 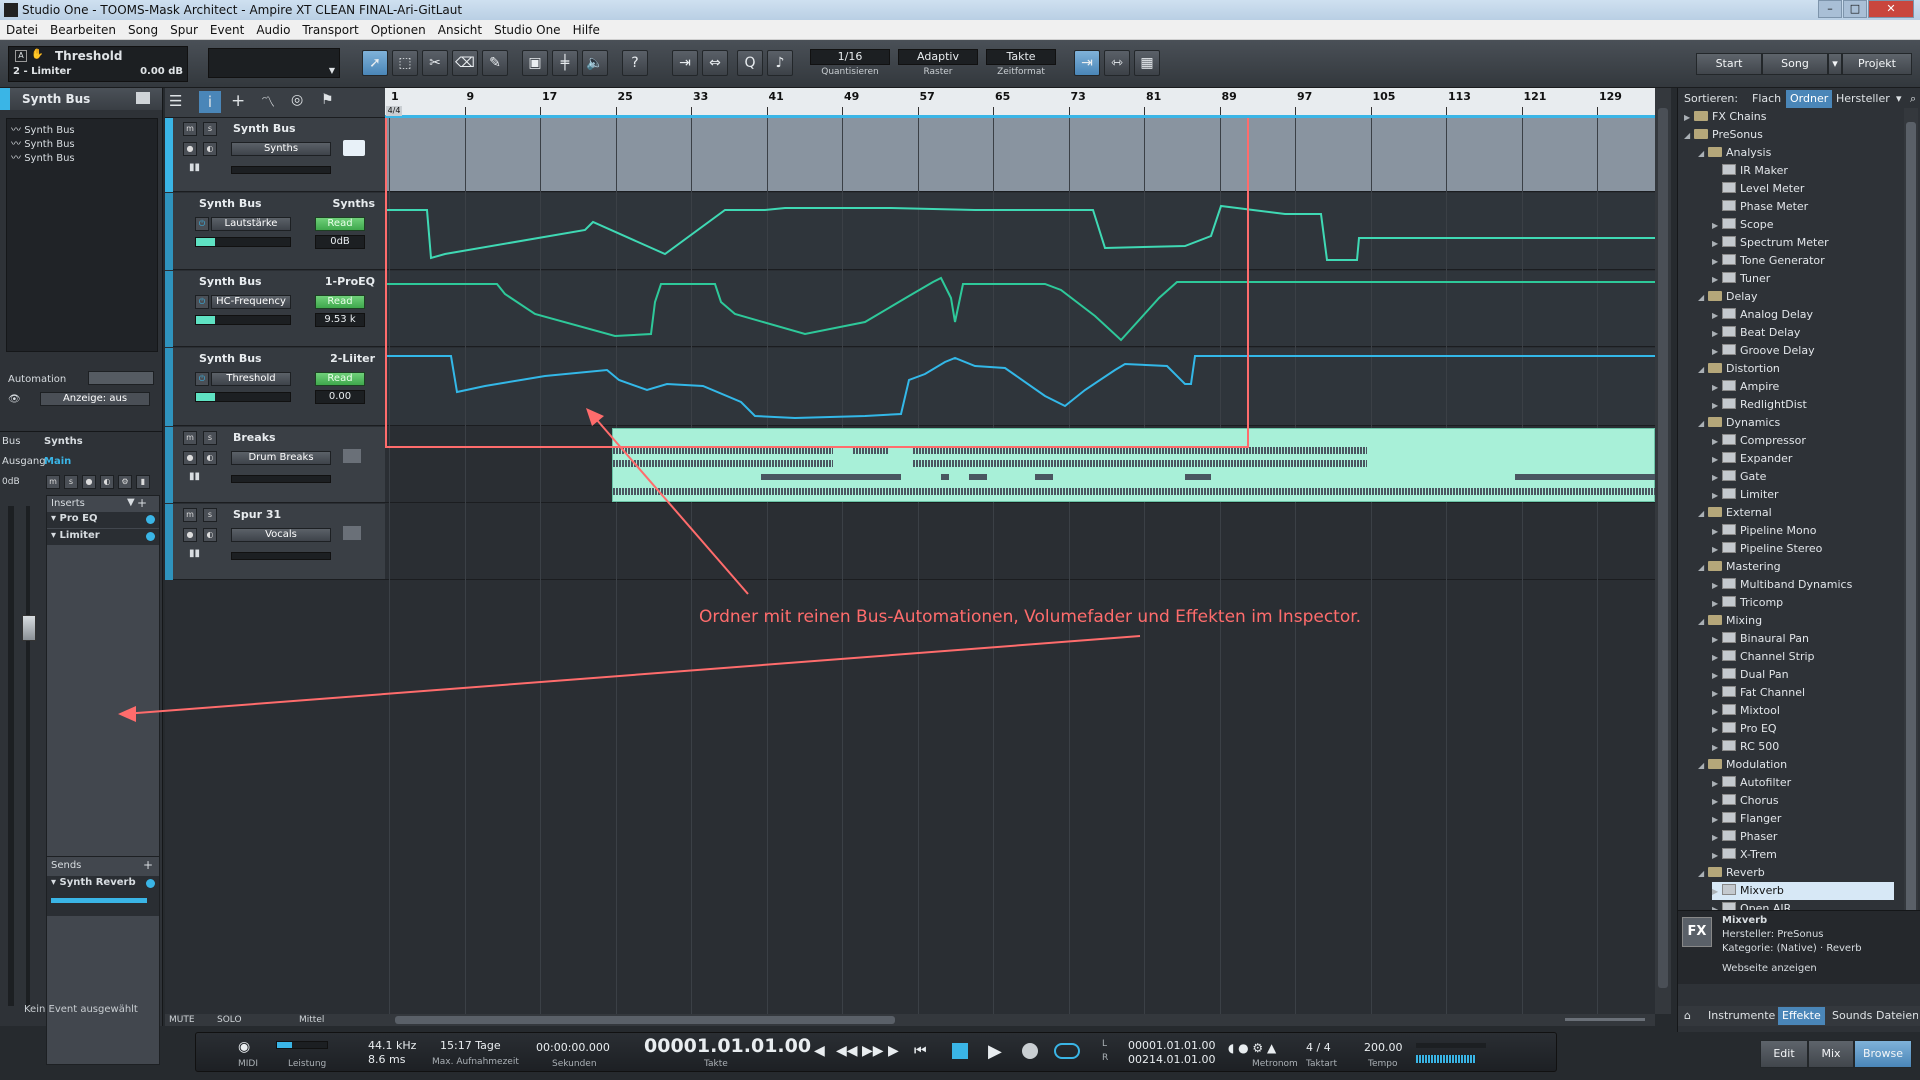 What do you see at coordinates (142, 503) in the screenshot?
I see `add-insert-button: +` at bounding box center [142, 503].